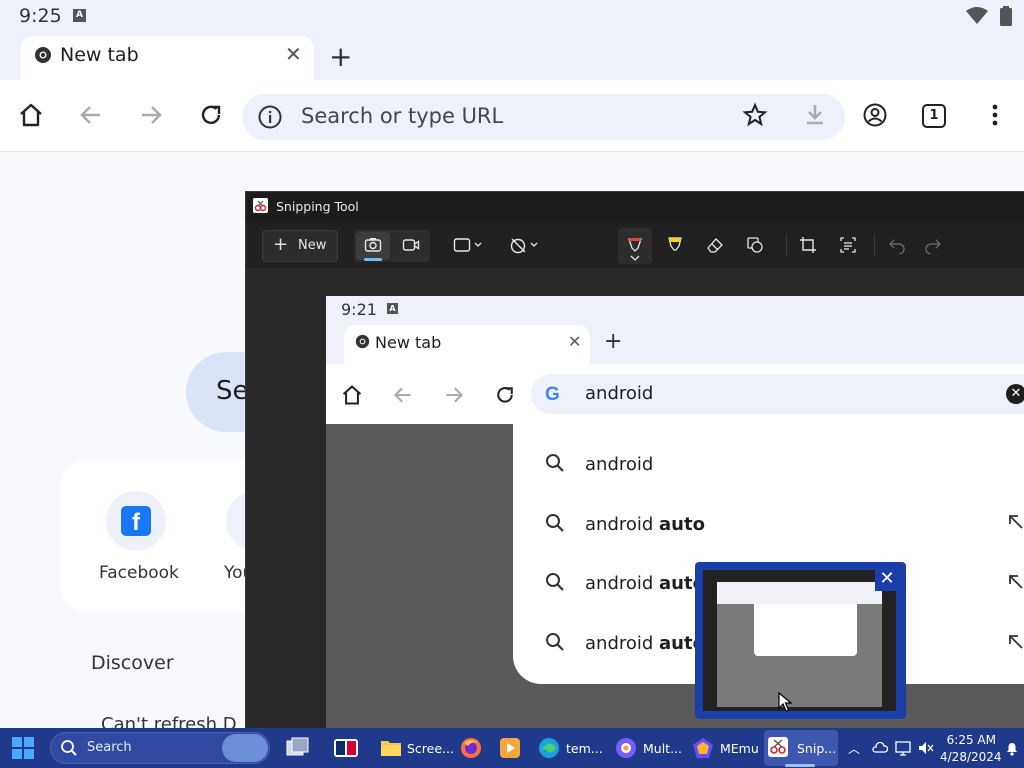  What do you see at coordinates (211, 115) in the screenshot?
I see `reload-icon` at bounding box center [211, 115].